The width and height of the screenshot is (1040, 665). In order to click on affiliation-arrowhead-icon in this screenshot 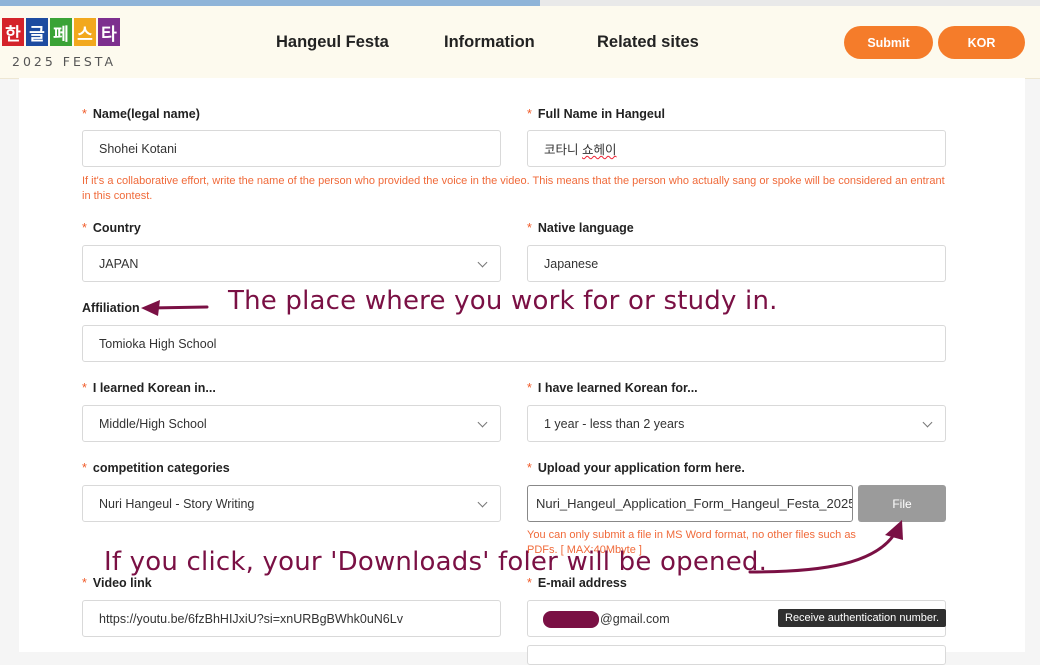, I will do `click(150, 308)`.